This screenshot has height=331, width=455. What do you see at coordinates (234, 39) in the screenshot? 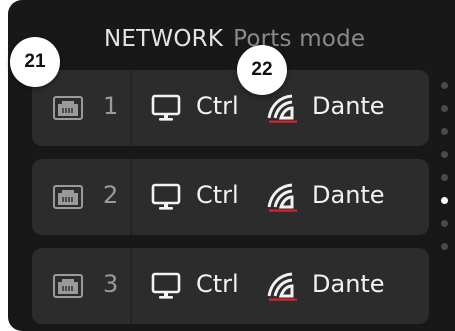
I see `panel-header: NETWORK Ports mode` at bounding box center [234, 39].